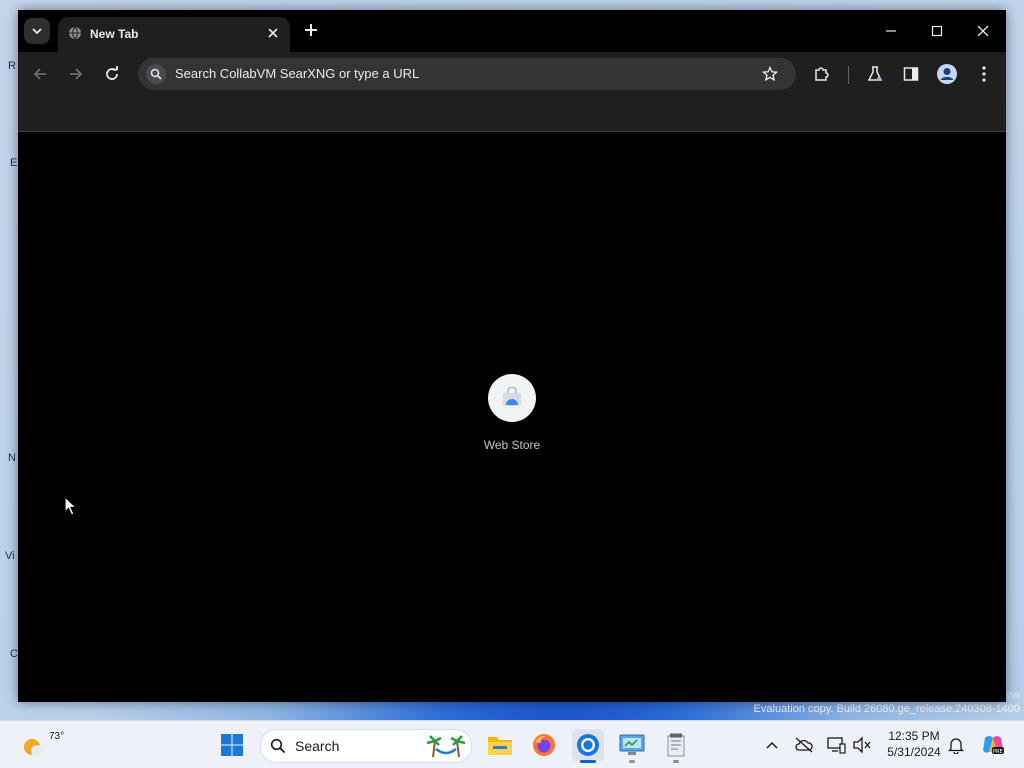  I want to click on clock-time: 12:35 PM, so click(914, 736).